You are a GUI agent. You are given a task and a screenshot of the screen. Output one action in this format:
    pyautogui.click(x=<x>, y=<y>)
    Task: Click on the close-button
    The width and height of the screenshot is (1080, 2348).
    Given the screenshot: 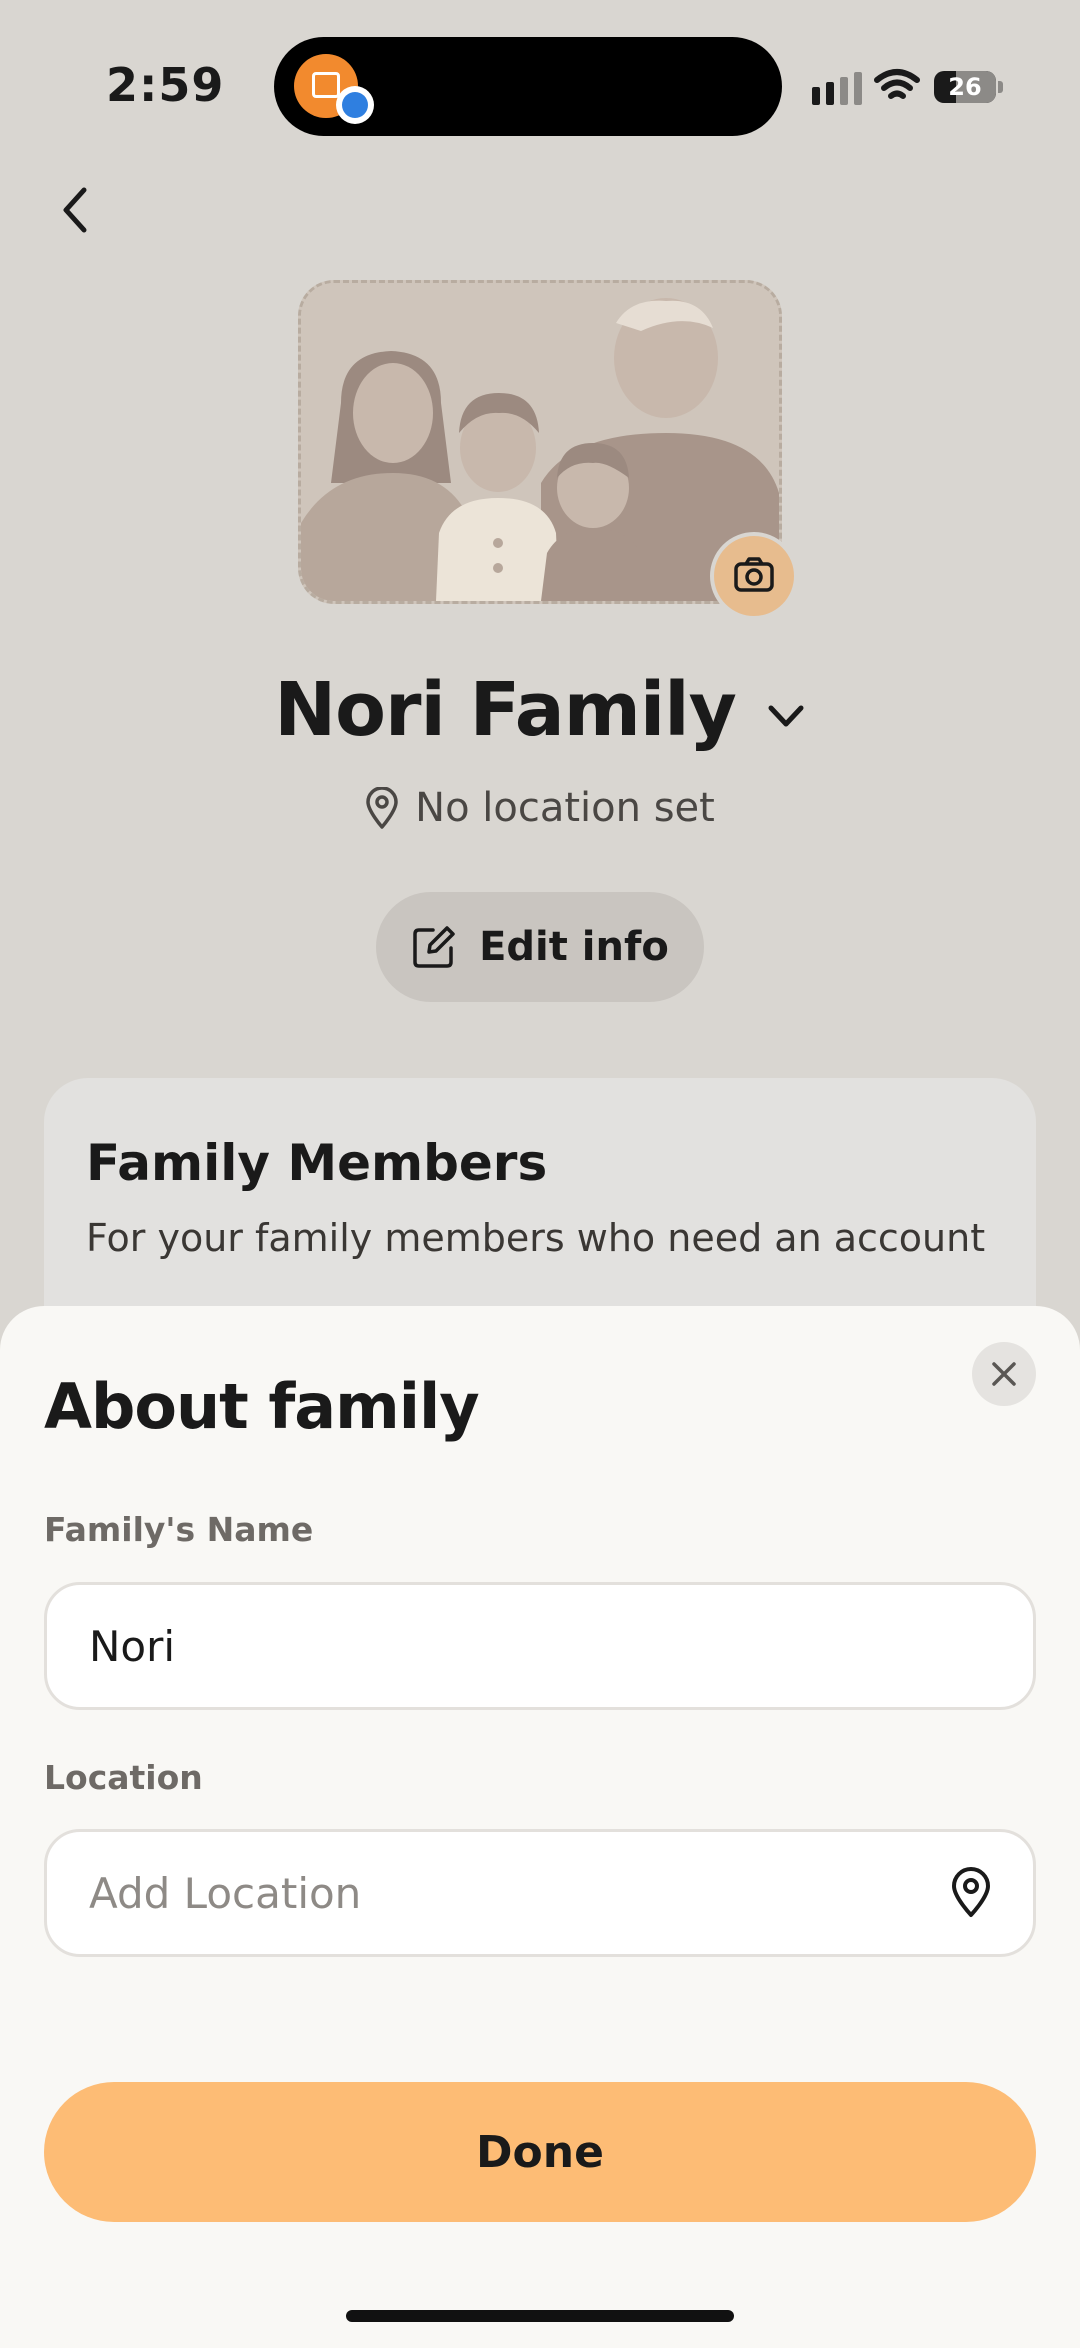 What is the action you would take?
    pyautogui.click(x=1004, y=1374)
    